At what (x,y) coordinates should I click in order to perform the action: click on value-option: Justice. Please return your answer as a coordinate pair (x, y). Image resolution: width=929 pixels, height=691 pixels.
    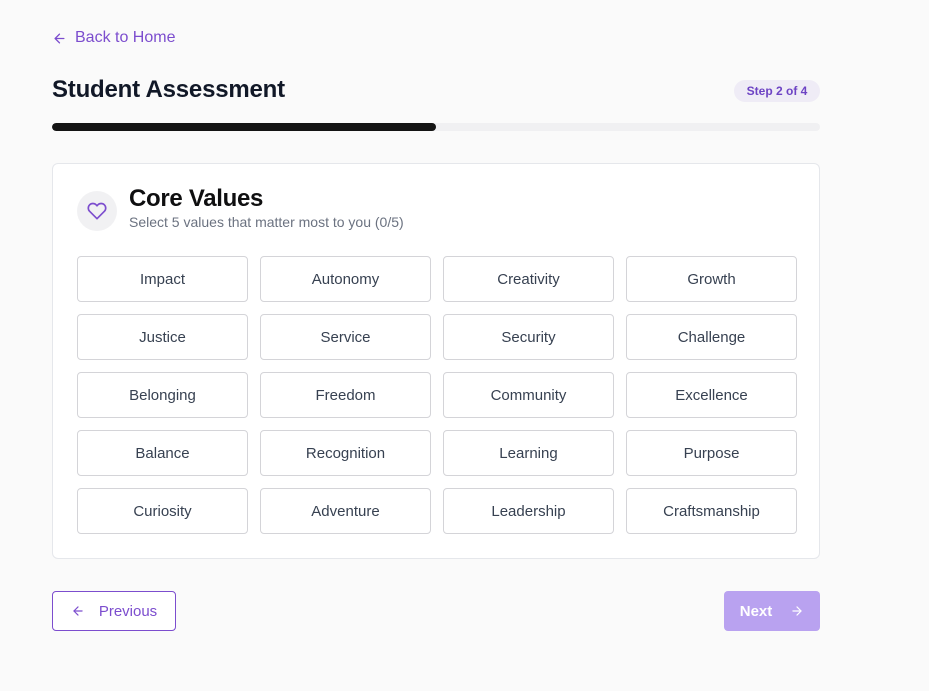
    Looking at the image, I should click on (162, 337).